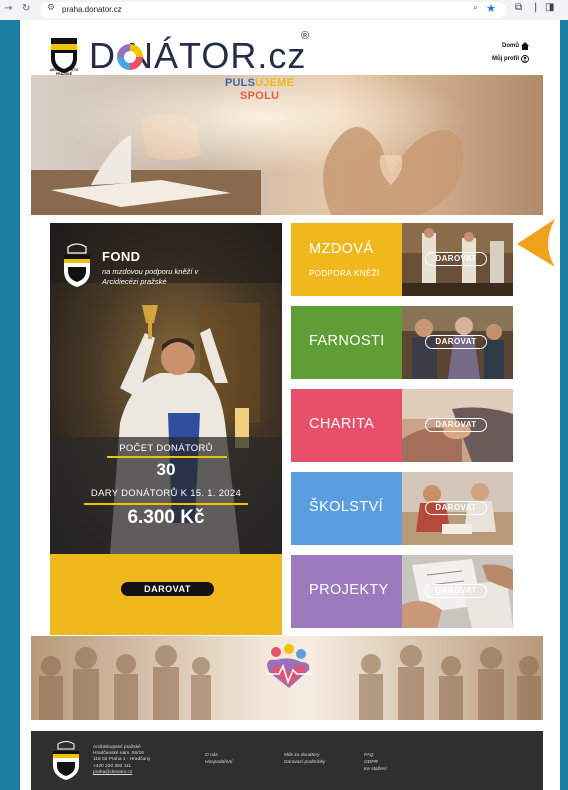  I want to click on tile-mzdova-name: MZDOVÁ, so click(341, 249).